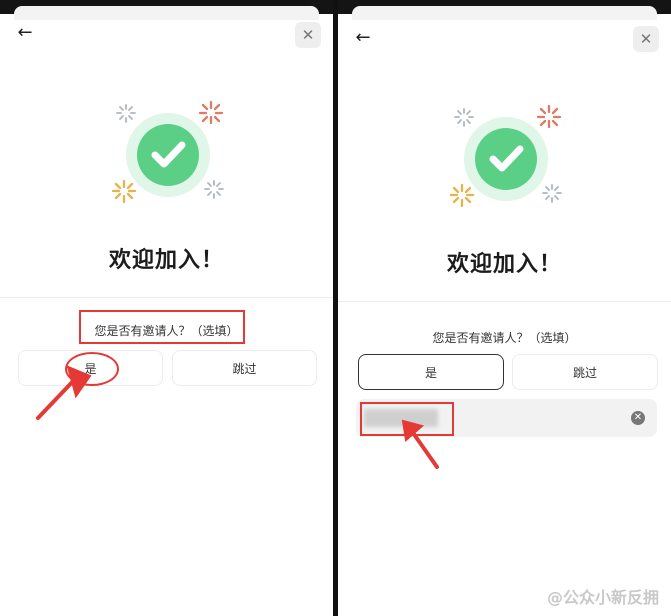  What do you see at coordinates (237, 417) in the screenshot?
I see `annotation-arrows` at bounding box center [237, 417].